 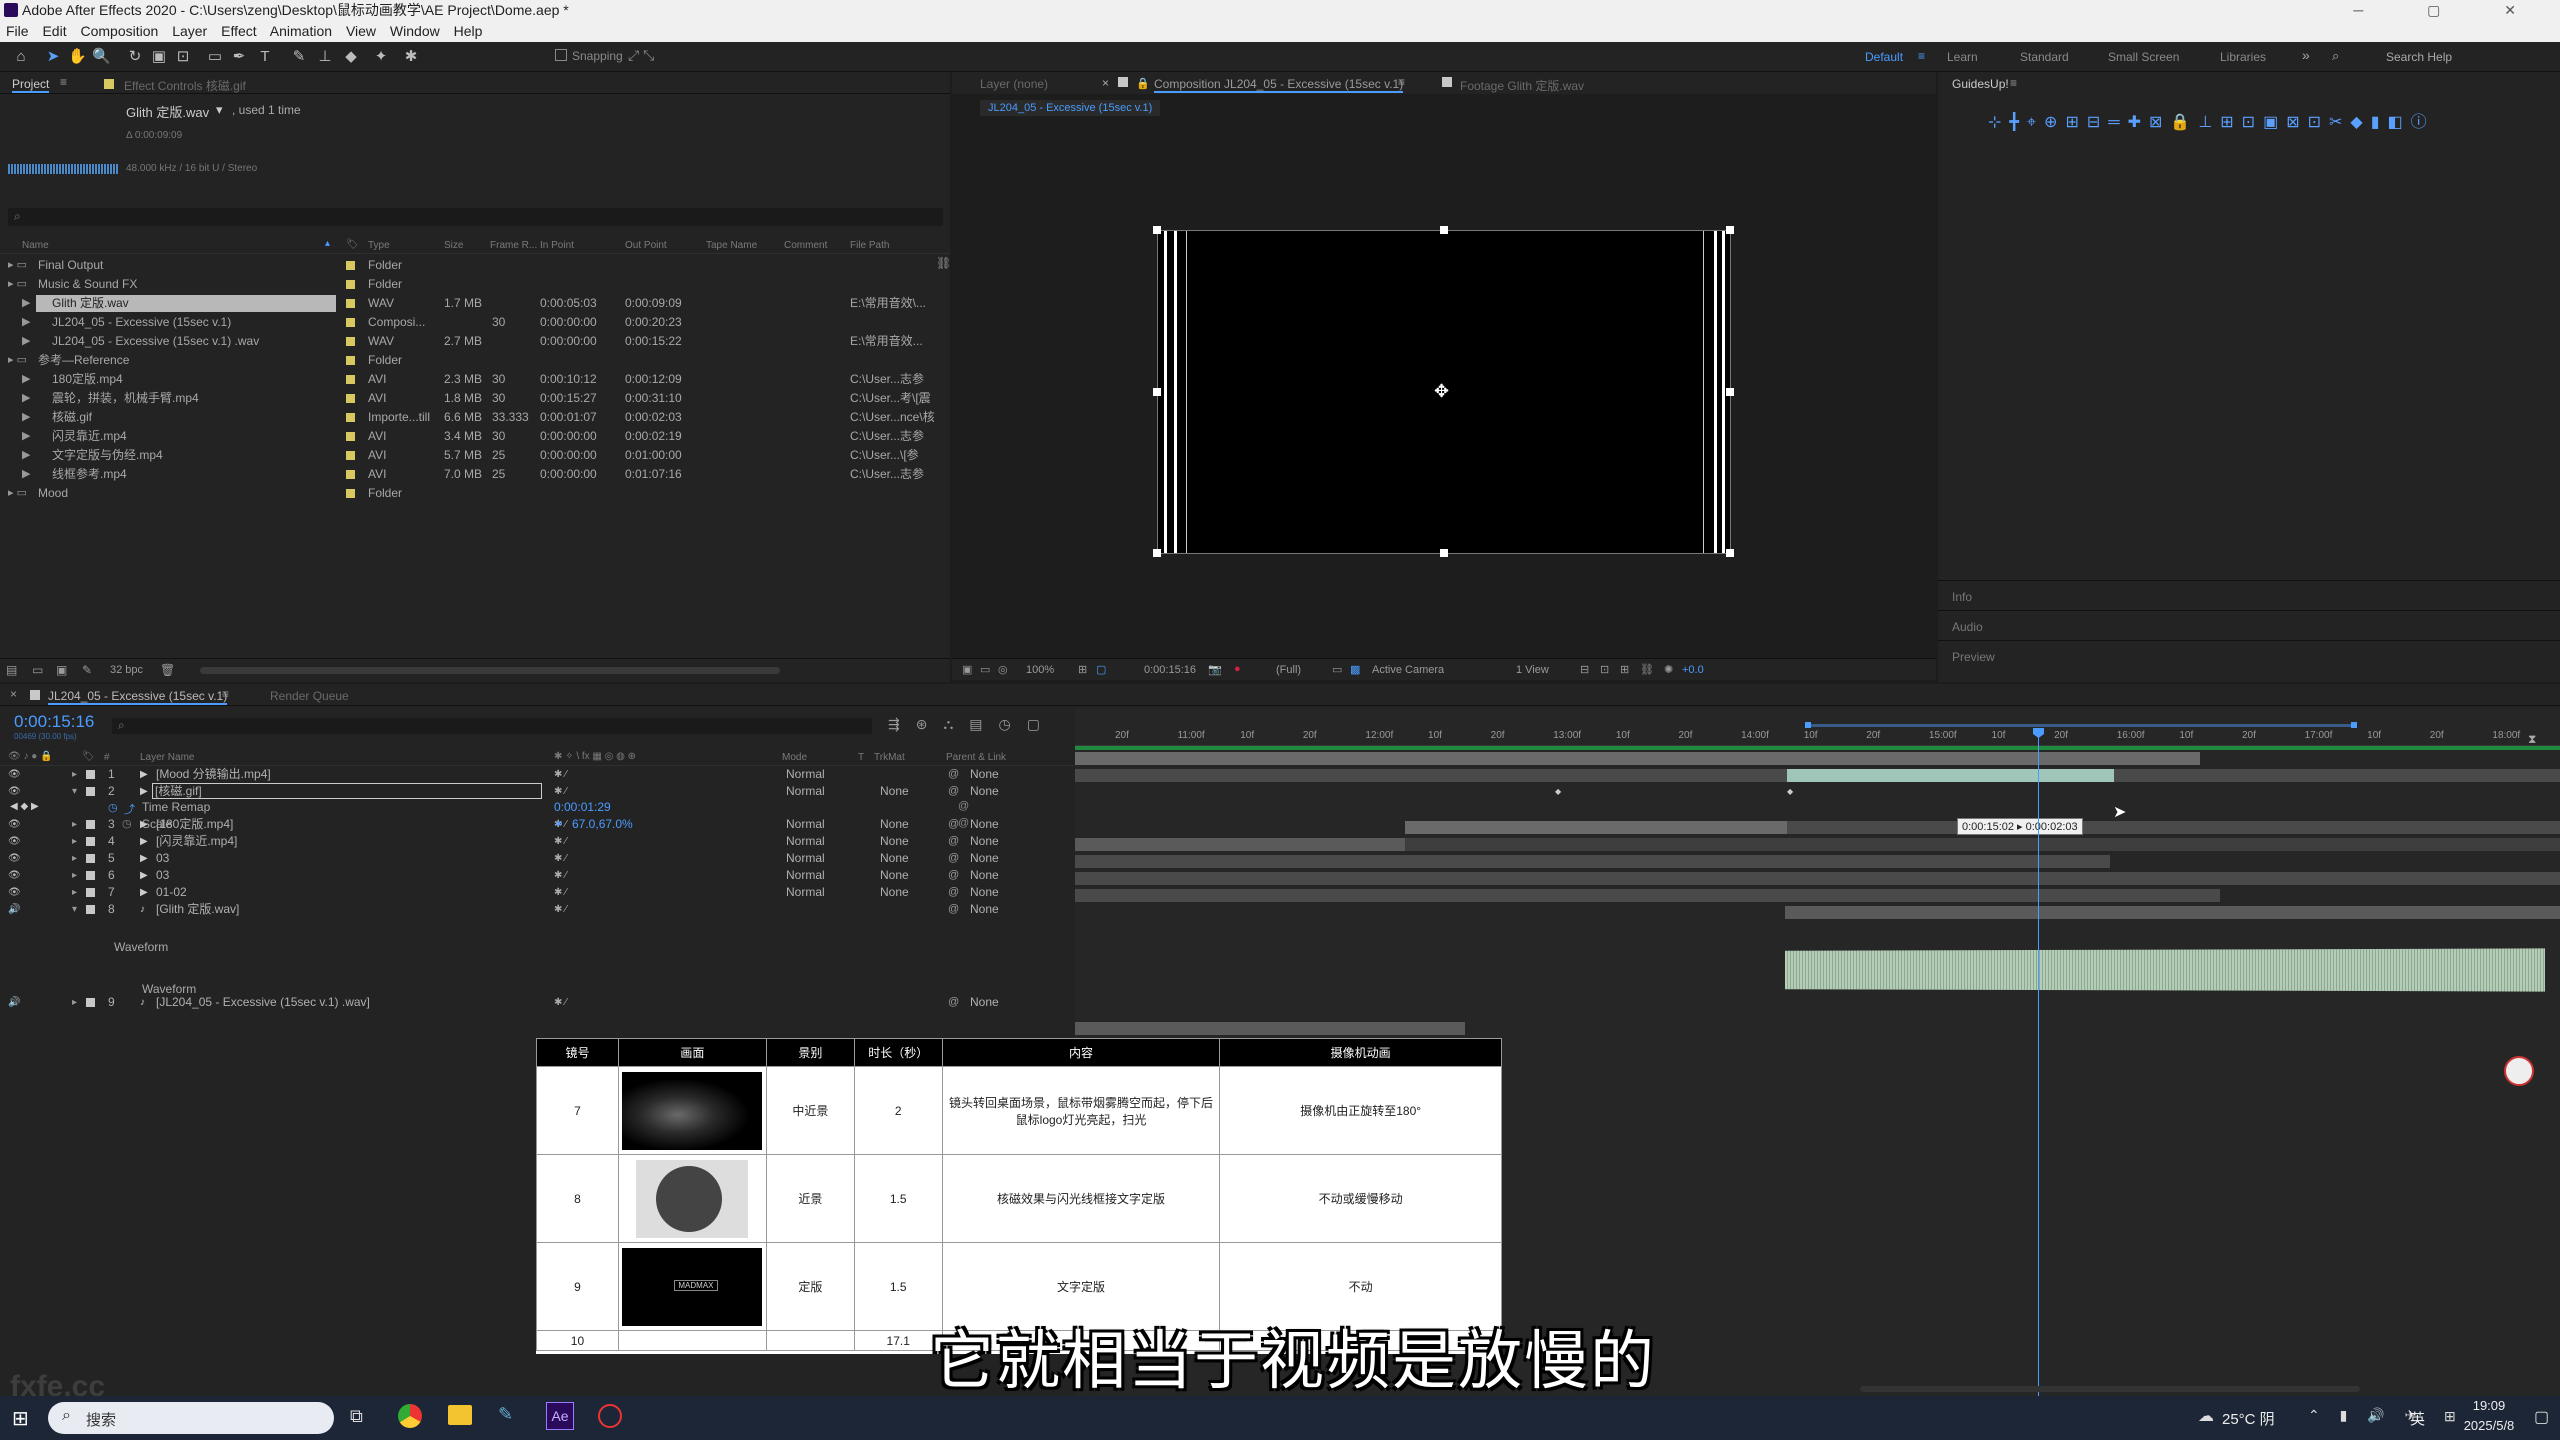 I want to click on transparency-grid-icon: ▩, so click(x=1355, y=669).